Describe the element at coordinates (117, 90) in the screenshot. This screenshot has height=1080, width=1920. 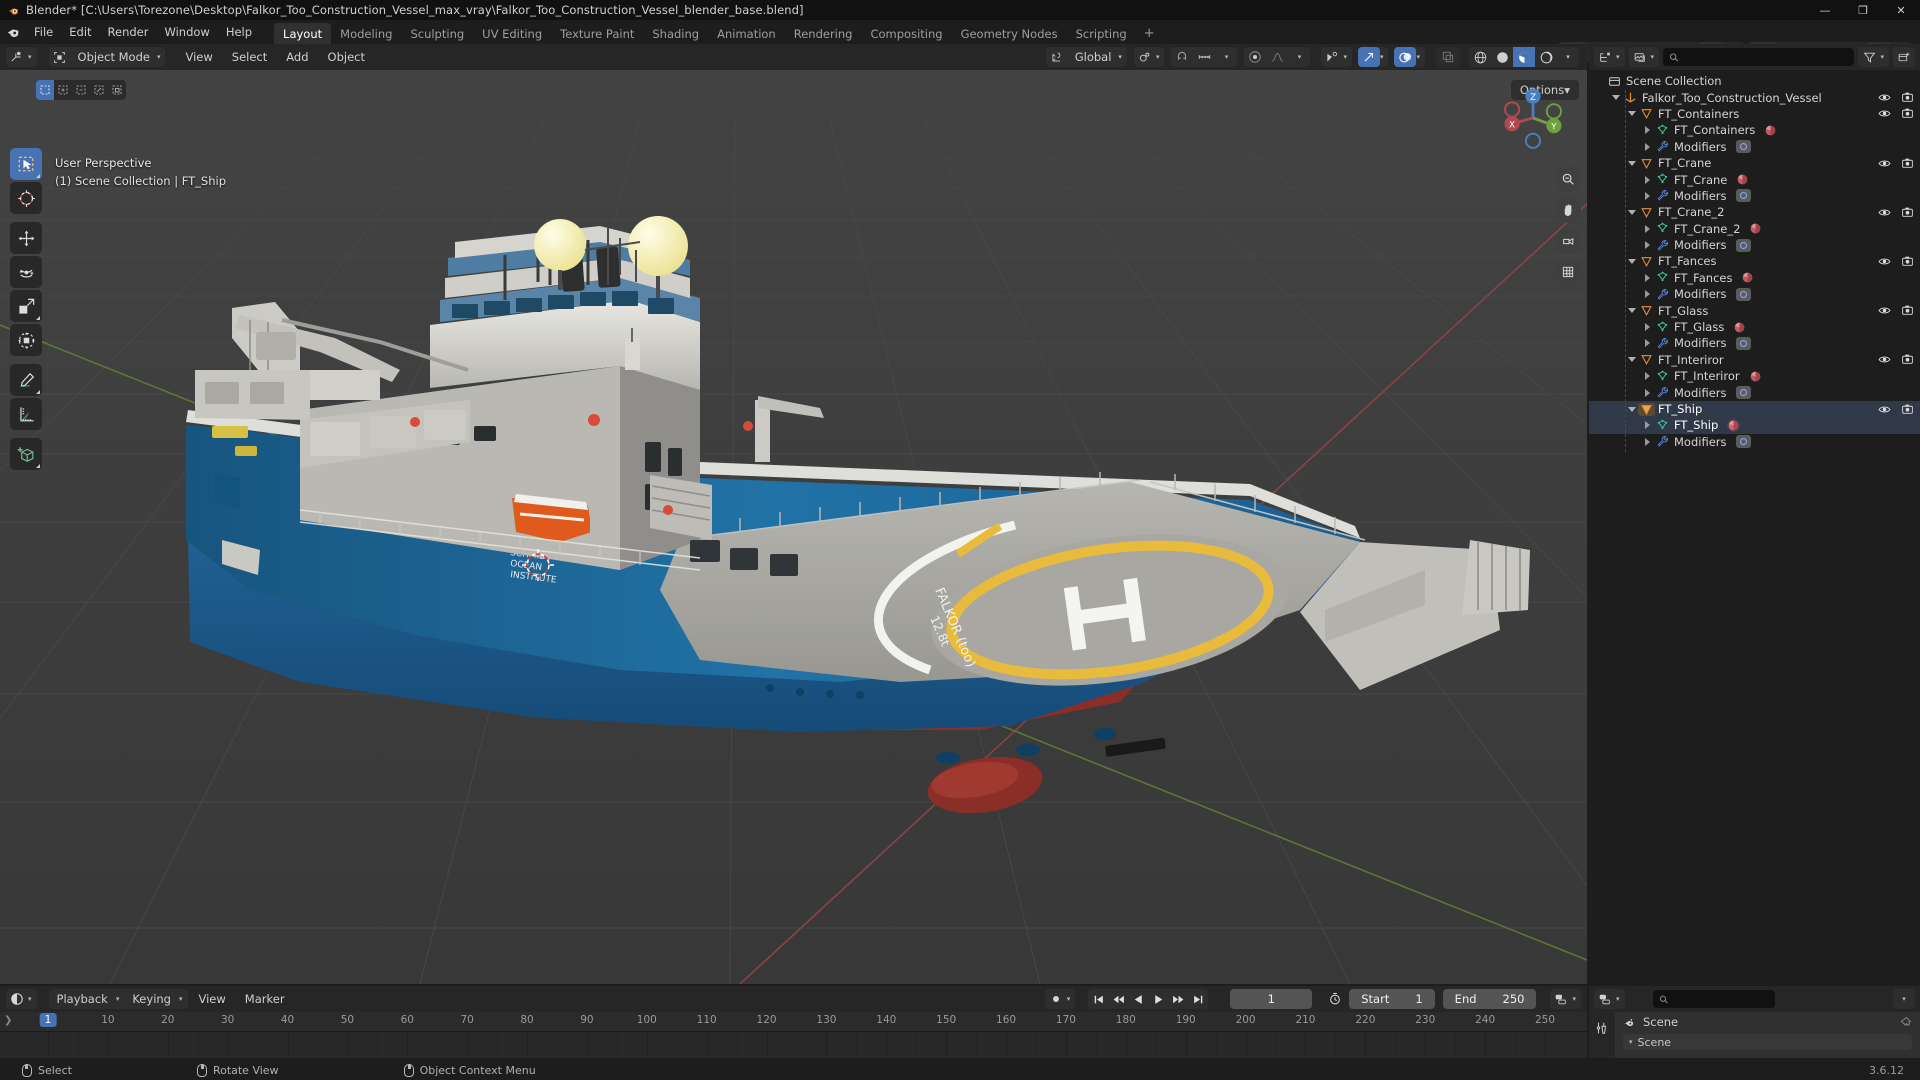
I see `select-intersect-icon` at that location.